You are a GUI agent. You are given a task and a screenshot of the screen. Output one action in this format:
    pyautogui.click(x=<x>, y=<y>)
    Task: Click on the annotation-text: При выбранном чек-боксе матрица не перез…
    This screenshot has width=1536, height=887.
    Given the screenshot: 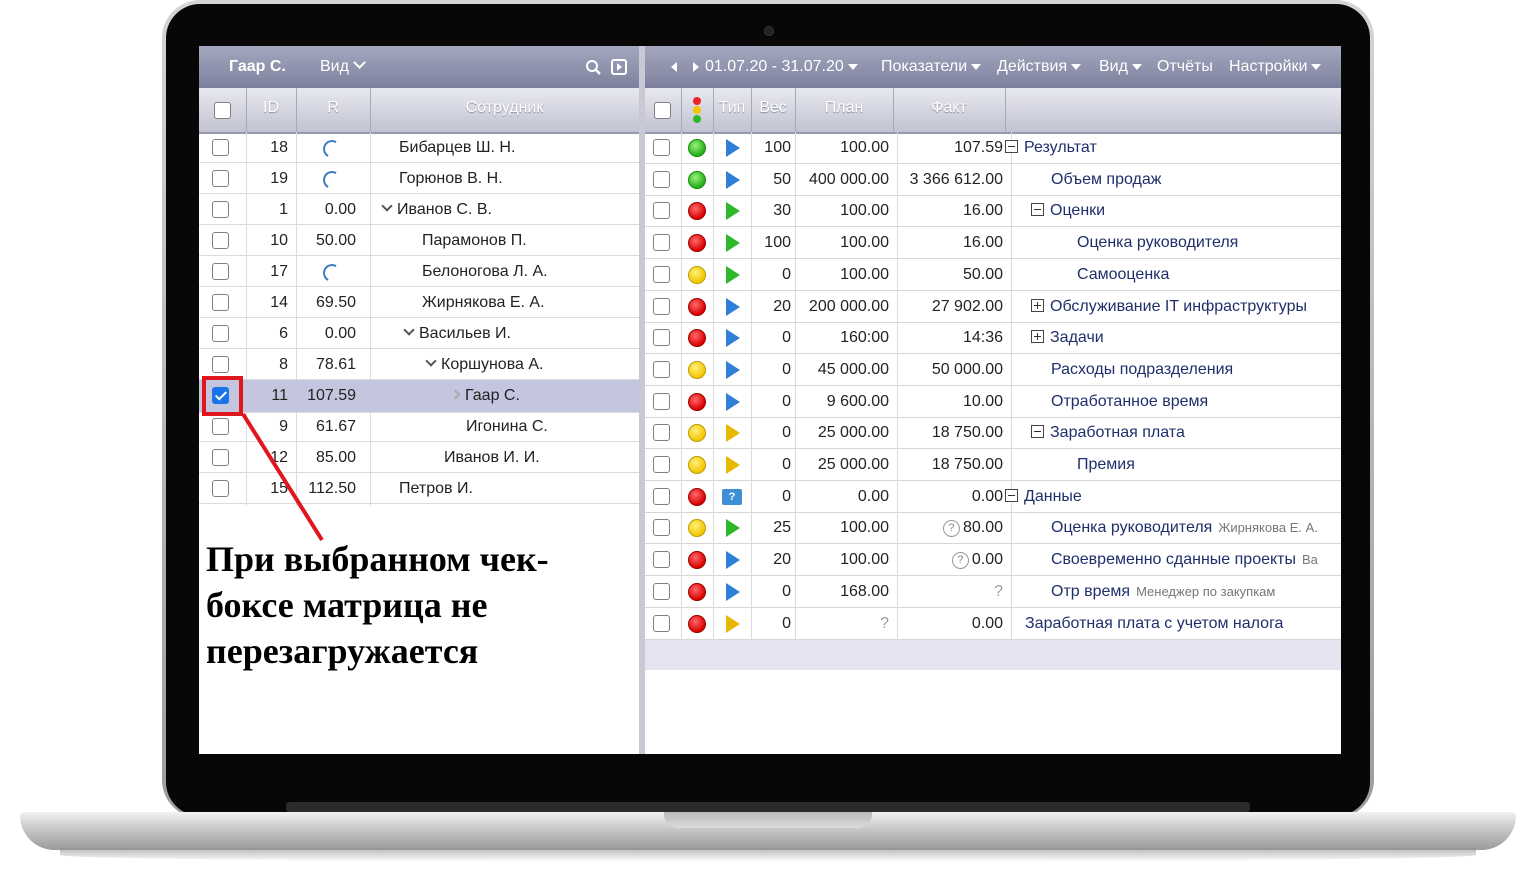 What is the action you would take?
    pyautogui.click(x=377, y=605)
    